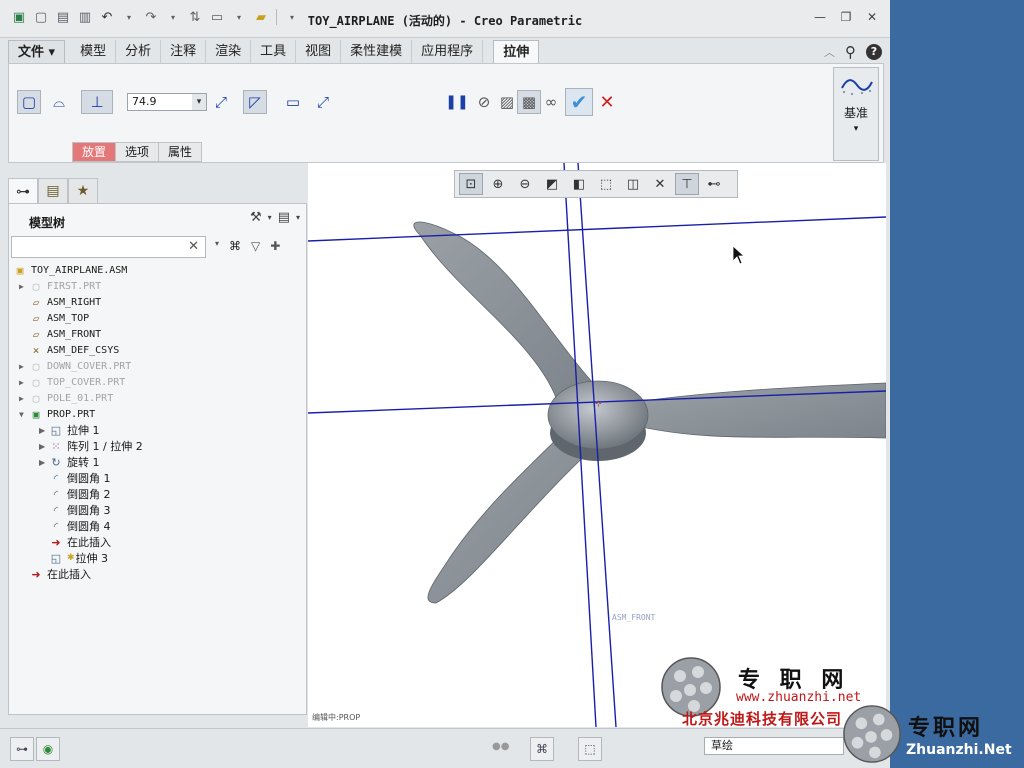 This screenshot has height=768, width=1024. Describe the element at coordinates (19, 17) in the screenshot. I see `app-logo-icon: ▣` at that location.